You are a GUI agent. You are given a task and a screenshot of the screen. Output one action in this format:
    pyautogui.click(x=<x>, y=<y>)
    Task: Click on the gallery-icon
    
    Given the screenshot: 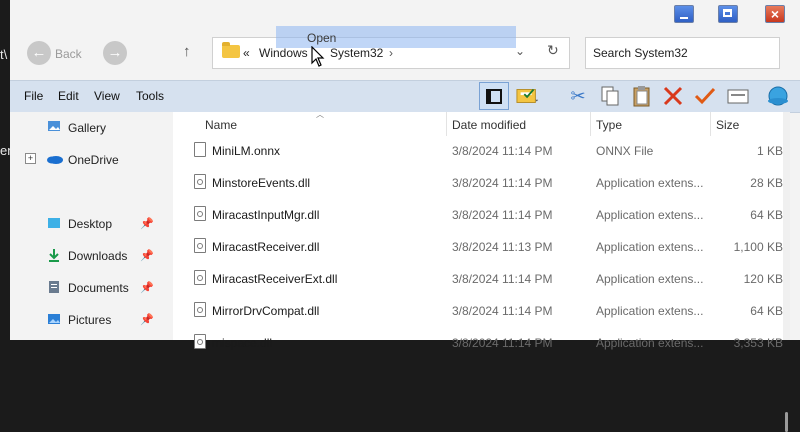 What is the action you would take?
    pyautogui.click(x=54, y=126)
    